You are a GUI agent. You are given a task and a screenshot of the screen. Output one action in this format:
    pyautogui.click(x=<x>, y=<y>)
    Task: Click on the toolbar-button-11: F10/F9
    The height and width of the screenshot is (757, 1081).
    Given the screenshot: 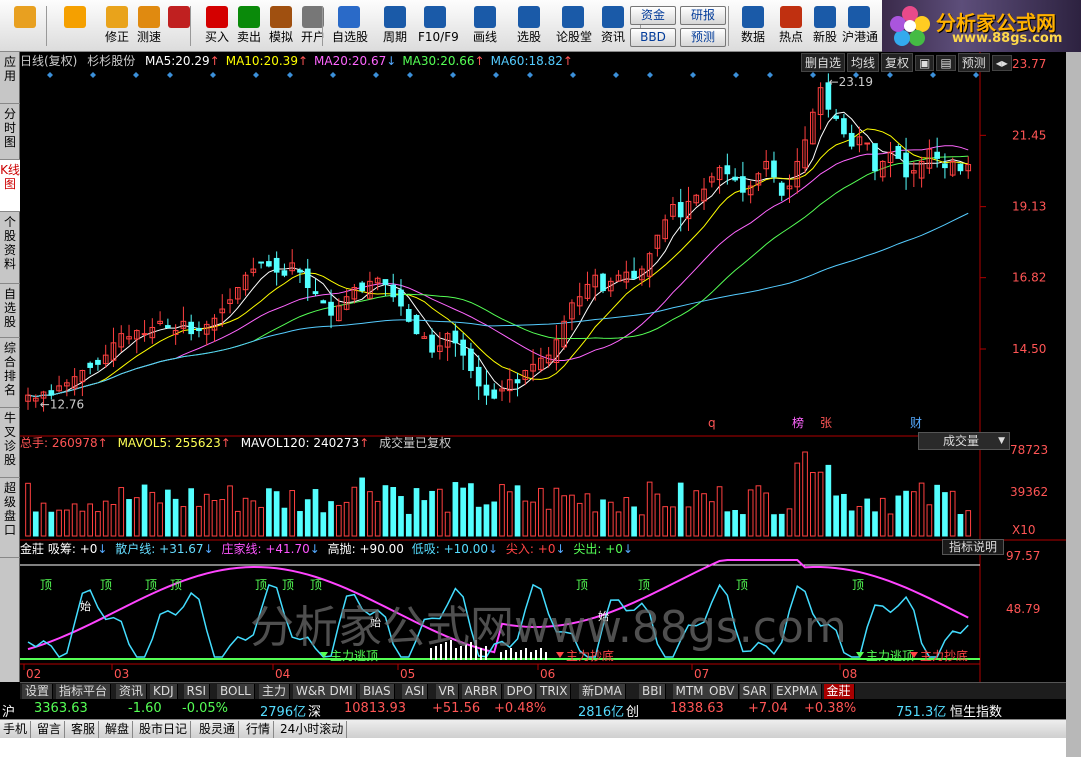 What is the action you would take?
    pyautogui.click(x=438, y=26)
    